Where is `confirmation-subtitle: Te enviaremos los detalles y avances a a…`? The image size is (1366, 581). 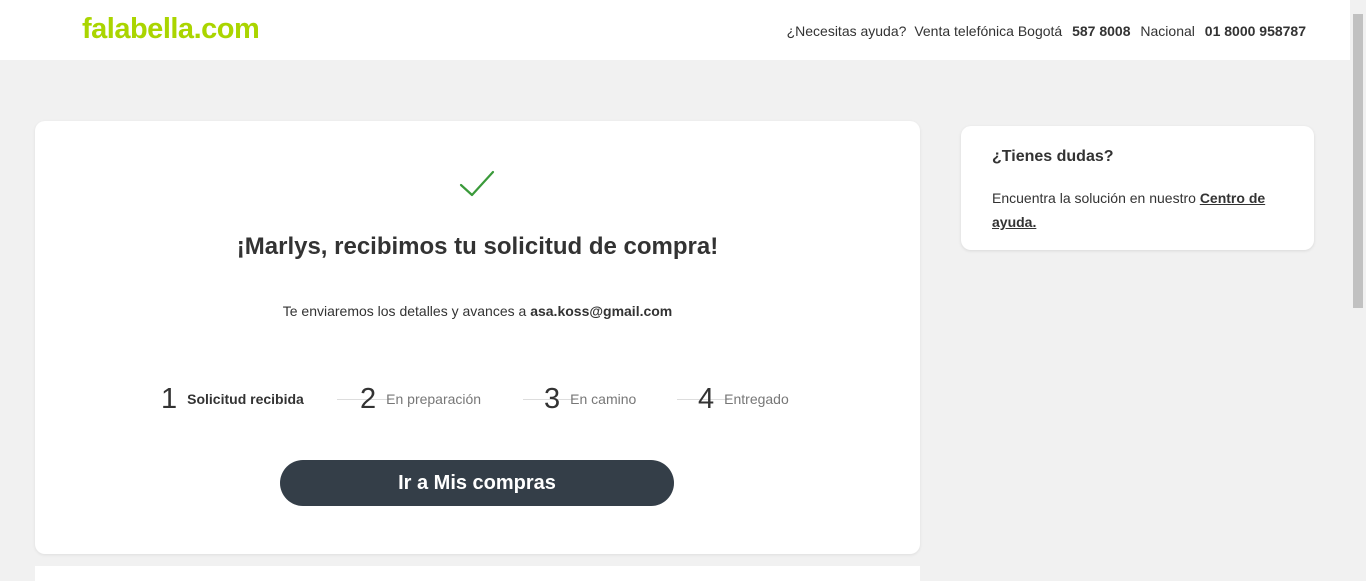
confirmation-subtitle: Te enviaremos los detalles y avances a a… is located at coordinates (477, 311).